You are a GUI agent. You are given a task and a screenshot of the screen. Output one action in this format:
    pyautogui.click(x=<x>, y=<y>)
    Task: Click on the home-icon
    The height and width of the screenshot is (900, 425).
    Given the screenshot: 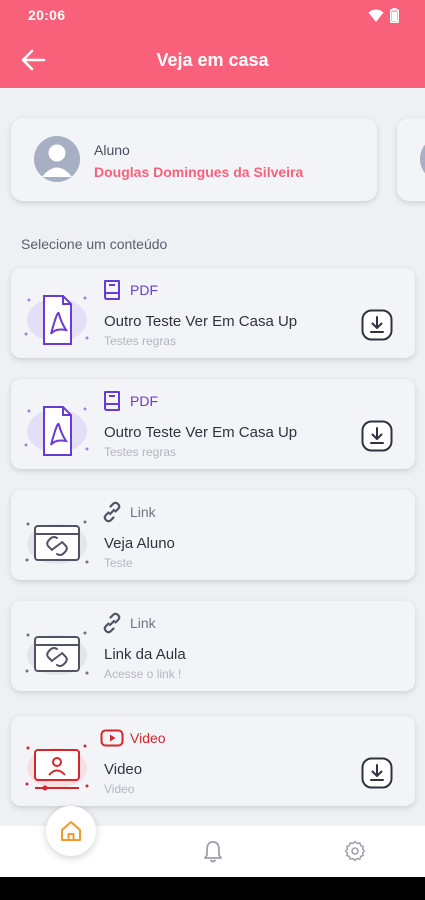 What is the action you would take?
    pyautogui.click(x=71, y=831)
    